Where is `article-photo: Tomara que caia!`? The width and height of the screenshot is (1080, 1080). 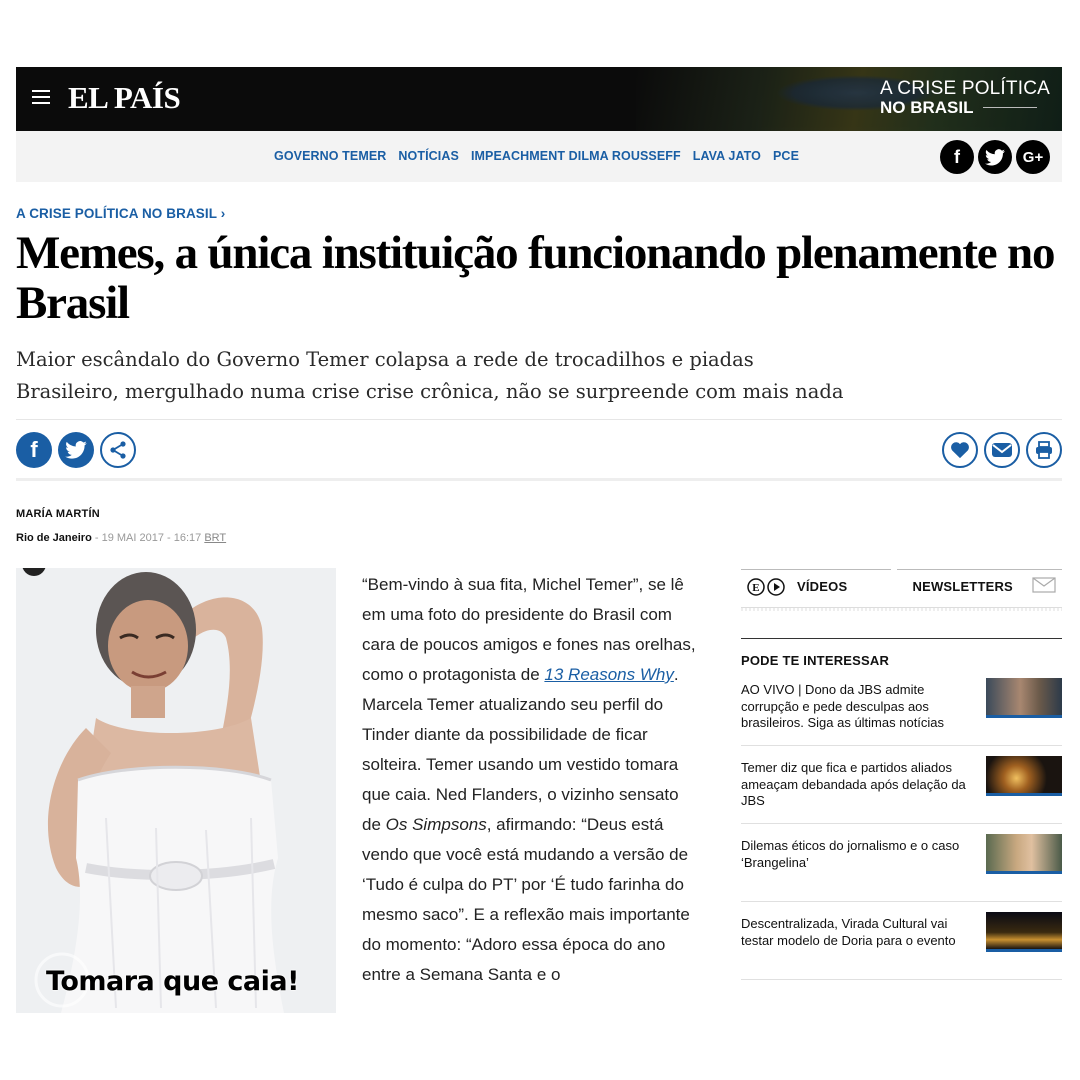
article-photo: Tomara que caia! is located at coordinates (176, 790).